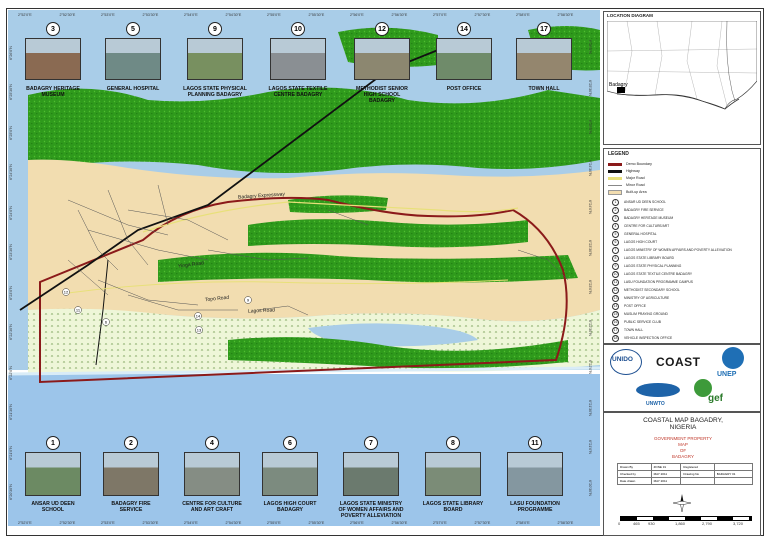 The width and height of the screenshot is (768, 542). I want to click on place-marker-13: 13, so click(199, 330).